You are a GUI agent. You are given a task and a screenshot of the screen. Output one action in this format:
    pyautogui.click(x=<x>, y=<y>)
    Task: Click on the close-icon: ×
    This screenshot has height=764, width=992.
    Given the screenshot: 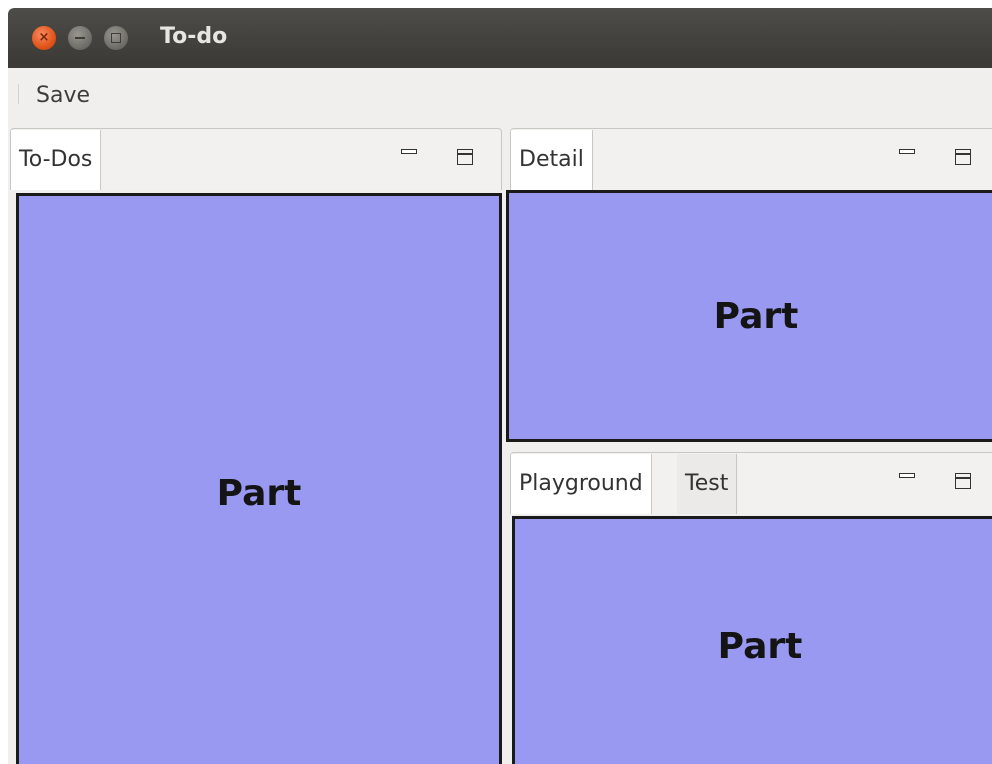 What is the action you would take?
    pyautogui.click(x=44, y=37)
    